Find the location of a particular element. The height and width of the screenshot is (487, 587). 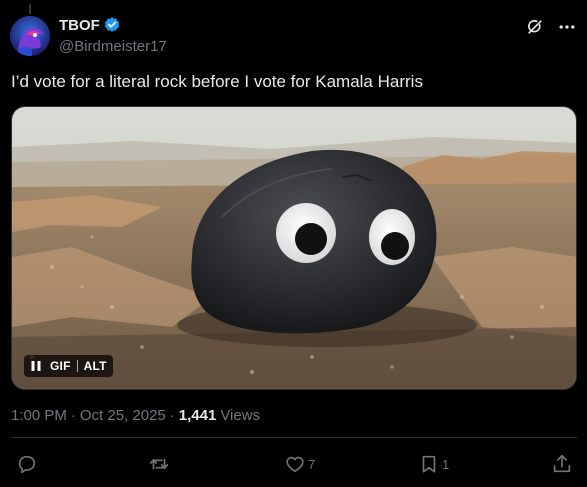

tweet-date: Oct 25, 2025 is located at coordinates (123, 416).